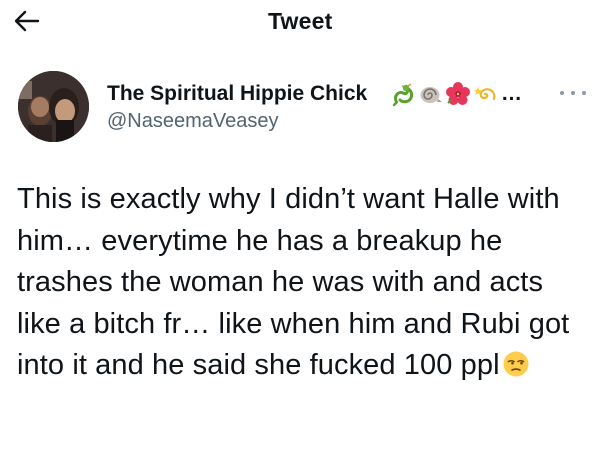 The height and width of the screenshot is (459, 595). Describe the element at coordinates (193, 121) in the screenshot. I see `user-handle: @NaseemaVeasey` at that location.